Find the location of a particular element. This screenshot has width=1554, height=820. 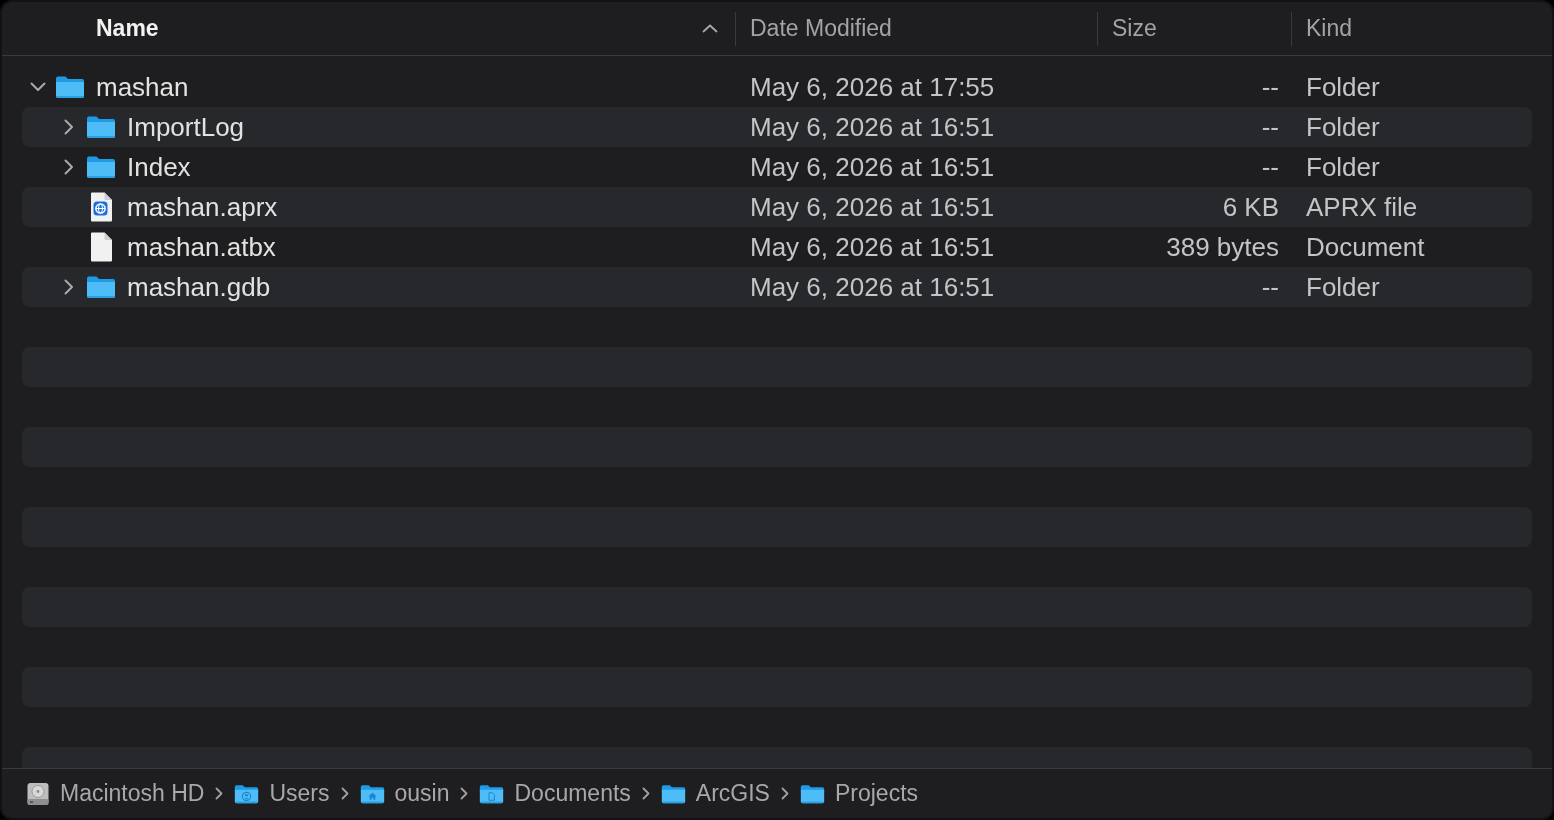

modified-date: May 6, 2026 at 17:55 is located at coordinates (872, 87).